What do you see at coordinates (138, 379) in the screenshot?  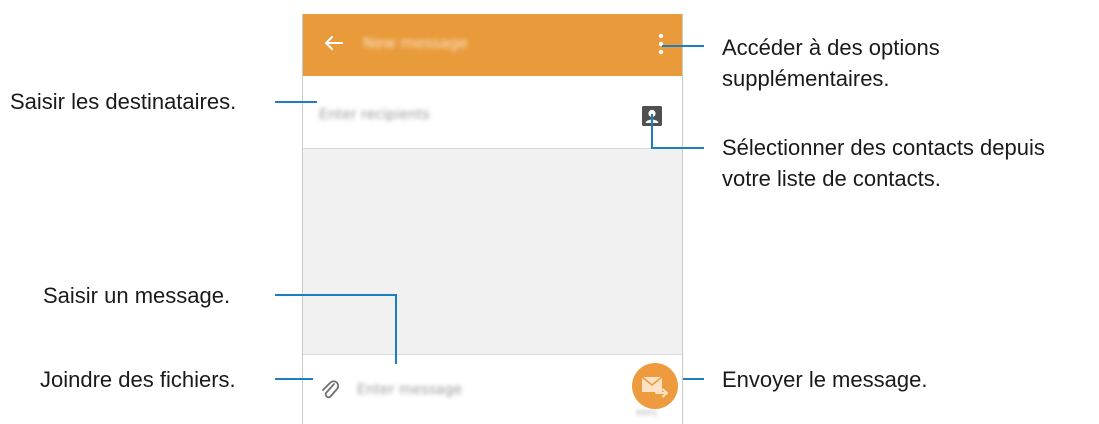 I see `annotation-attach: Joindre des fichiers.` at bounding box center [138, 379].